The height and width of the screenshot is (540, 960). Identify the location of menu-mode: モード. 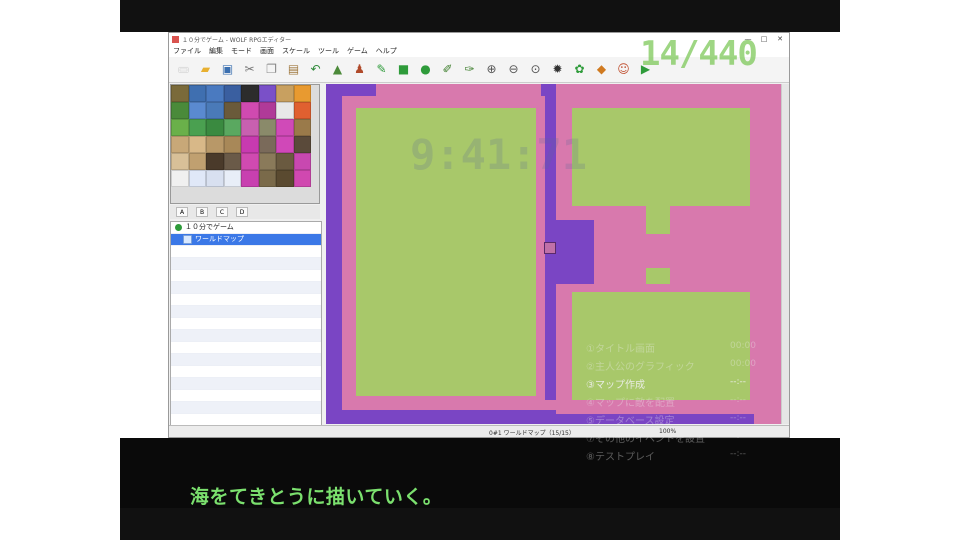
(241, 51).